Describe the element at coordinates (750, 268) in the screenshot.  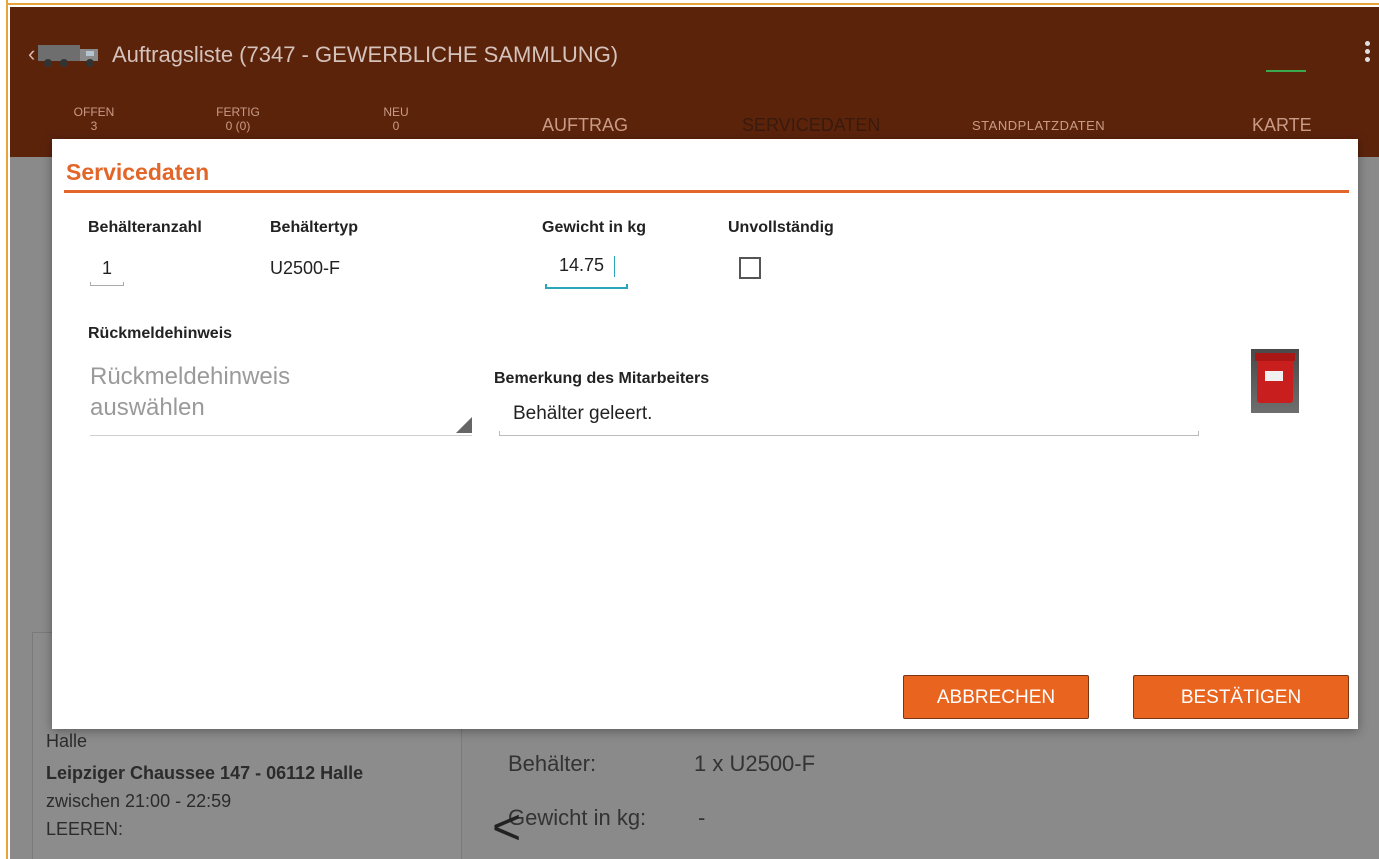
I see `incomplete-checkbox` at that location.